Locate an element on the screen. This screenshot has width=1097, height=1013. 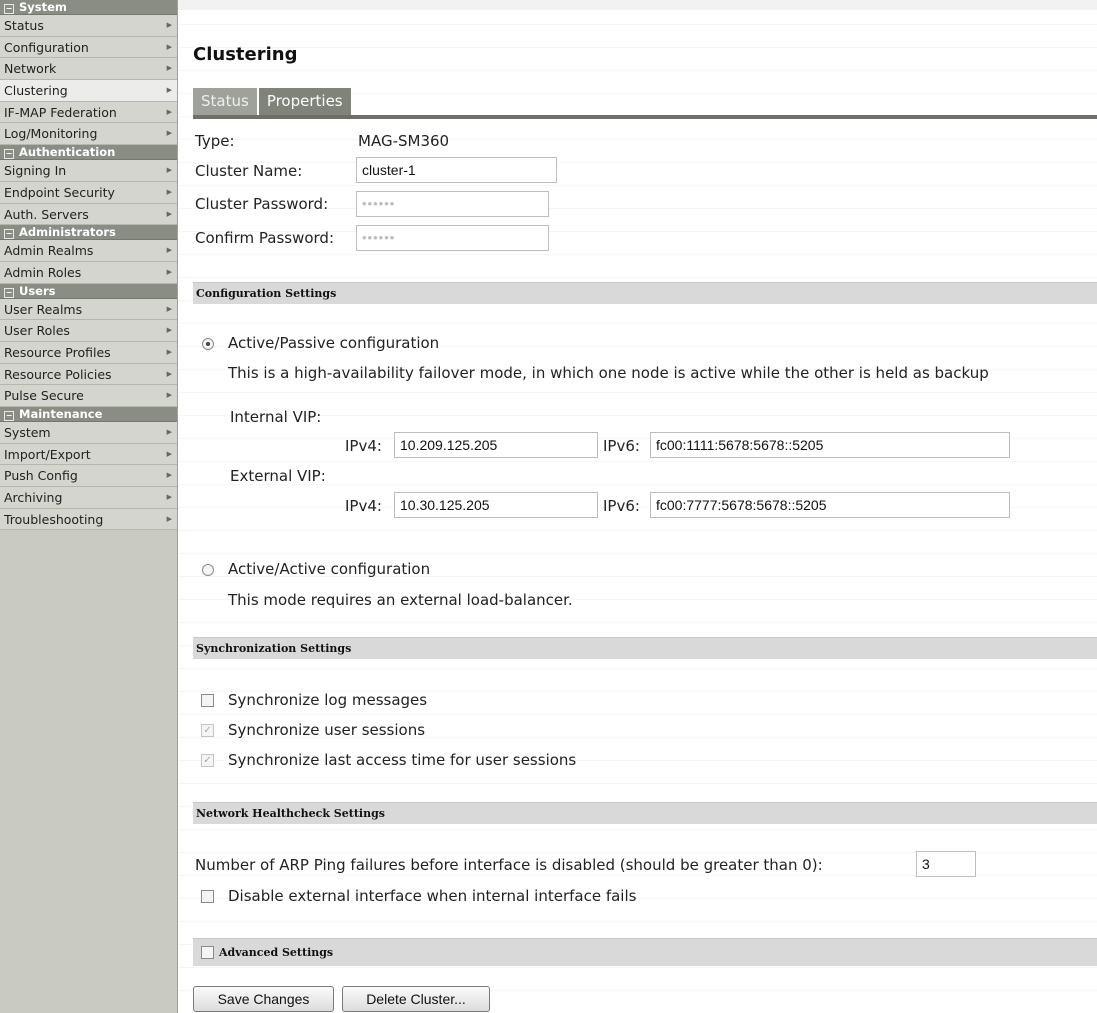
sidebar-section-users: − Users is located at coordinates (88, 291).